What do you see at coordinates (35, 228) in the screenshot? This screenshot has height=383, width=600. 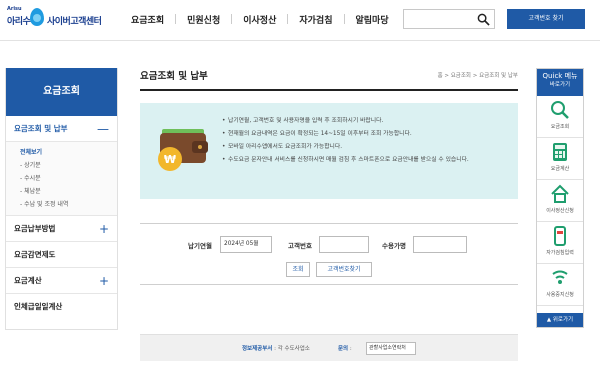 I see `sidebar-item-label: 요금납부방법` at bounding box center [35, 228].